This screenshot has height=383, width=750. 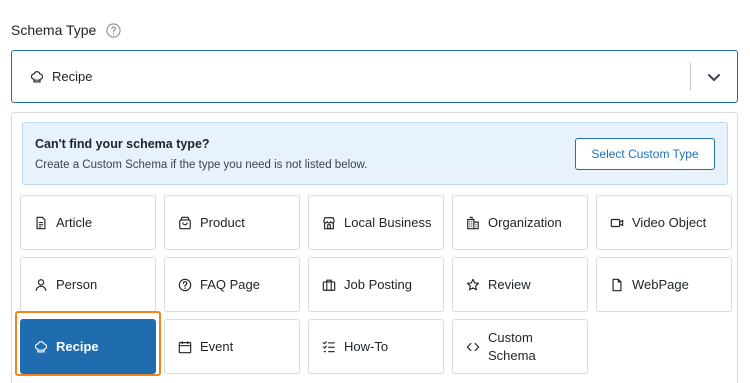 I want to click on question-circle-icon, so click(x=185, y=285).